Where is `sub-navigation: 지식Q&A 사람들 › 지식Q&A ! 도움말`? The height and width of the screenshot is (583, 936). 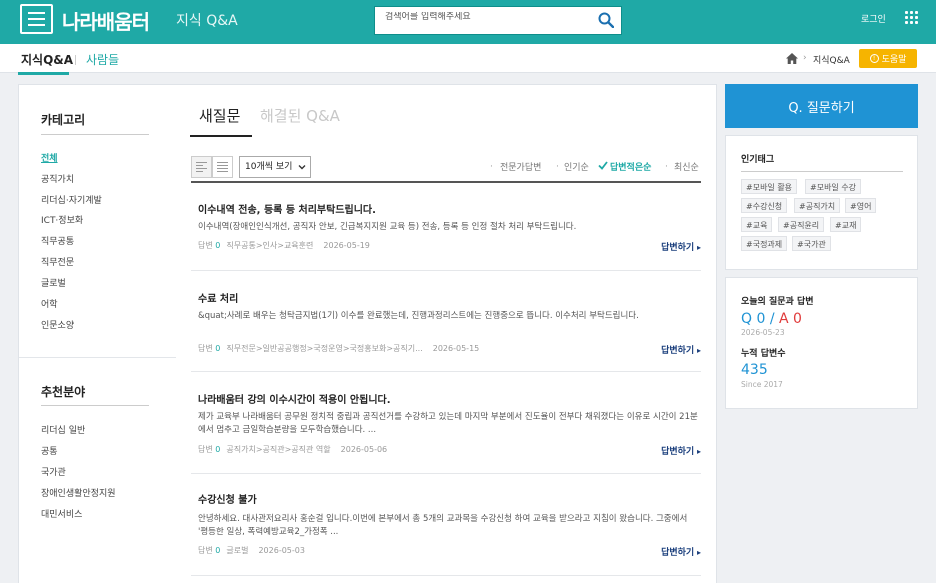
sub-navigation: 지식Q&A 사람들 › 지식Q&A ! 도움말 is located at coordinates (468, 59).